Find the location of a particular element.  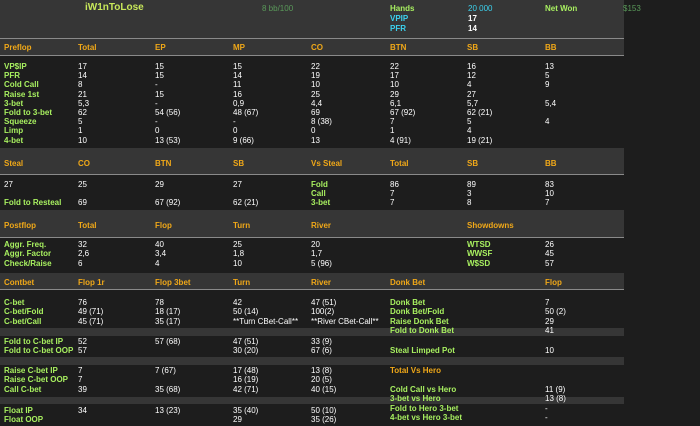

contbet-cell: 13 (8) is located at coordinates (321, 370).